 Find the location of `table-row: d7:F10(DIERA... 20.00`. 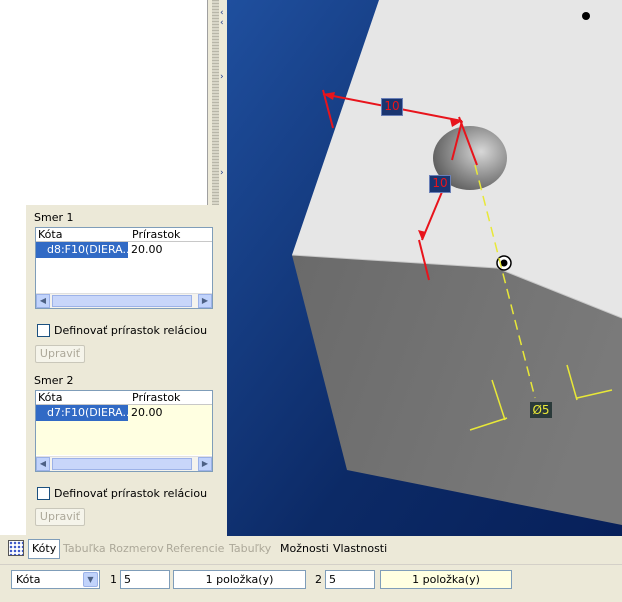

table-row: d7:F10(DIERA... 20.00 is located at coordinates (124, 413).